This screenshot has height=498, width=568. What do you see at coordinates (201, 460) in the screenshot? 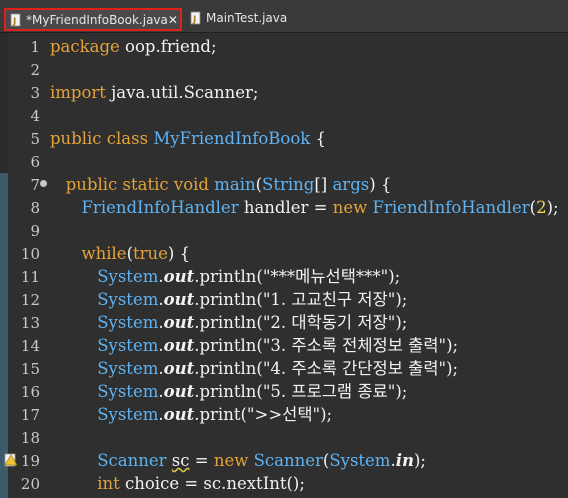
I see `code-token: =` at bounding box center [201, 460].